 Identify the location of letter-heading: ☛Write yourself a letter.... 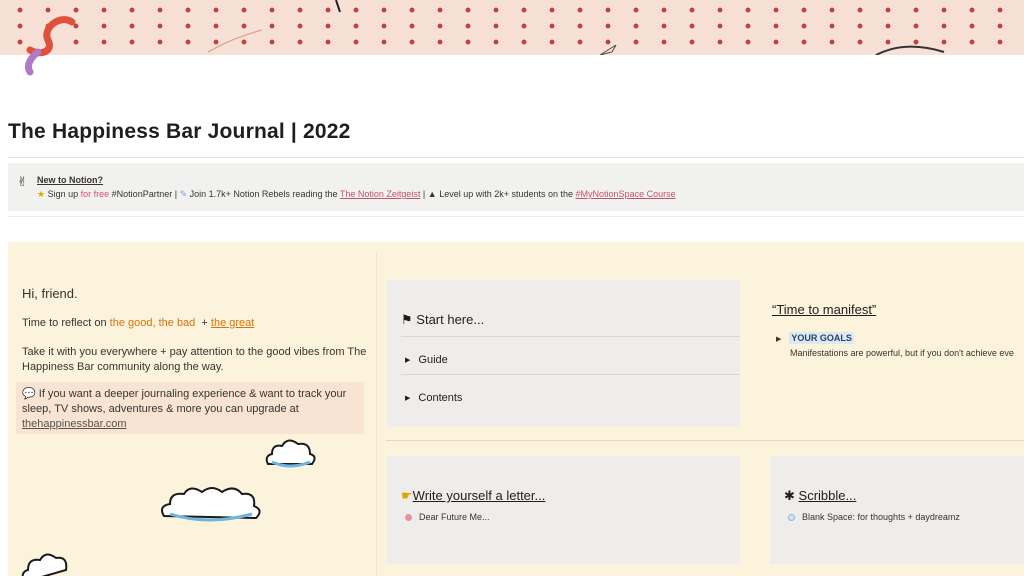
(473, 496).